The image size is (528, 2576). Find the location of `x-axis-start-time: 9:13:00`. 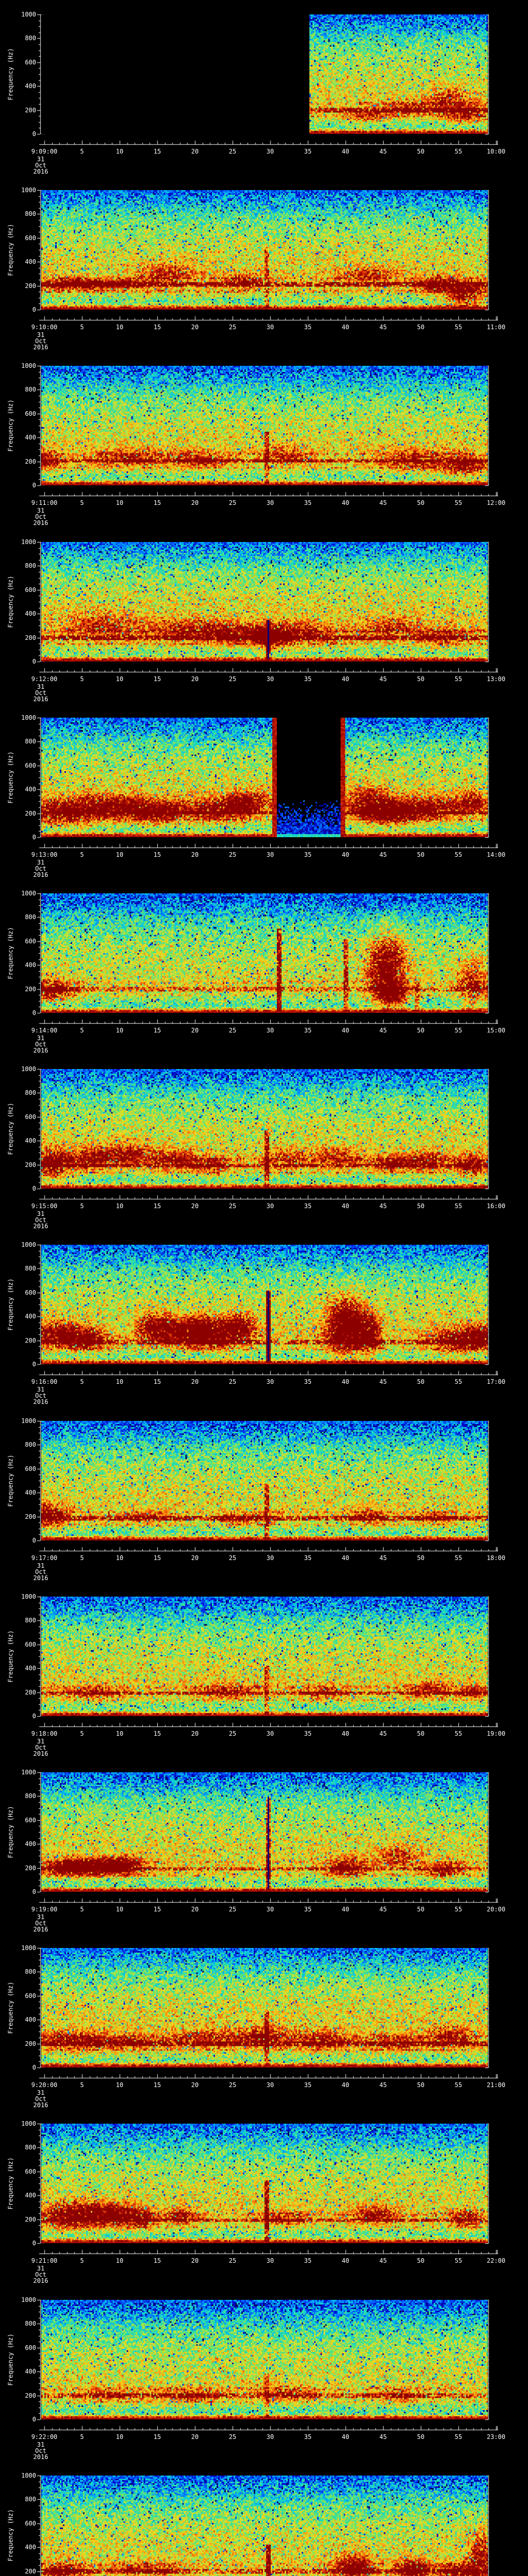

x-axis-start-time: 9:13:00 is located at coordinates (45, 854).